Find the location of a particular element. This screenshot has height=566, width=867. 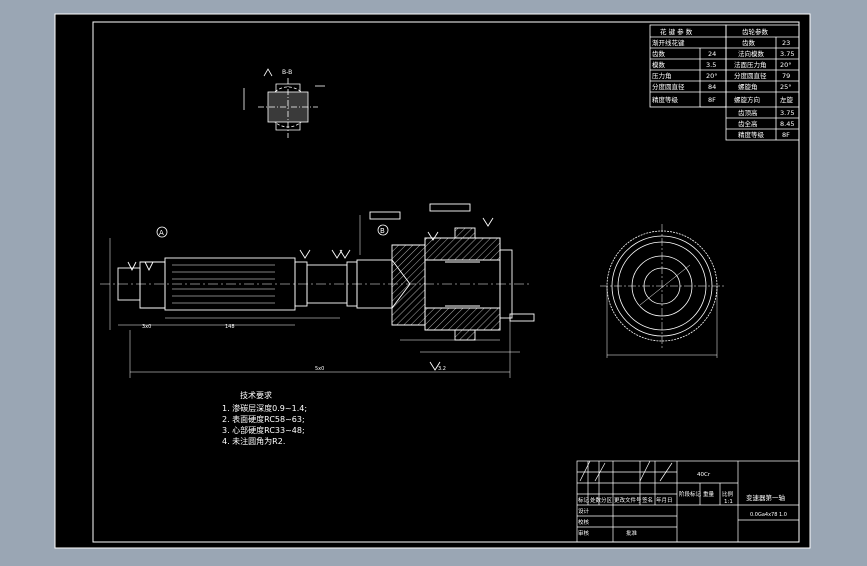

spline-row-5-value: 8F is located at coordinates (712, 100).